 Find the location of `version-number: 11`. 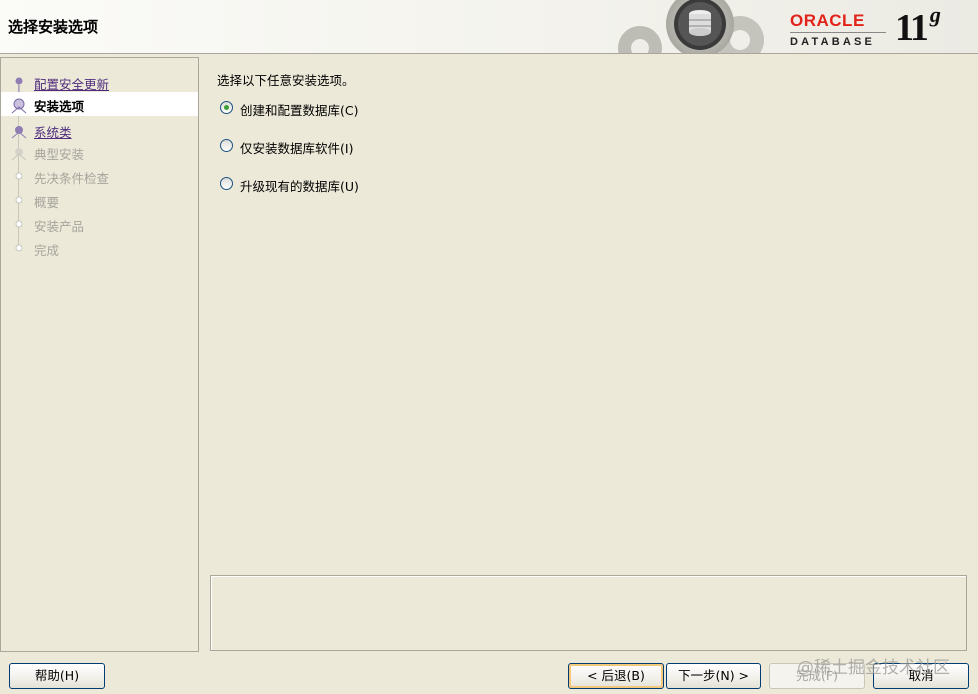

version-number: 11 is located at coordinates (912, 28).